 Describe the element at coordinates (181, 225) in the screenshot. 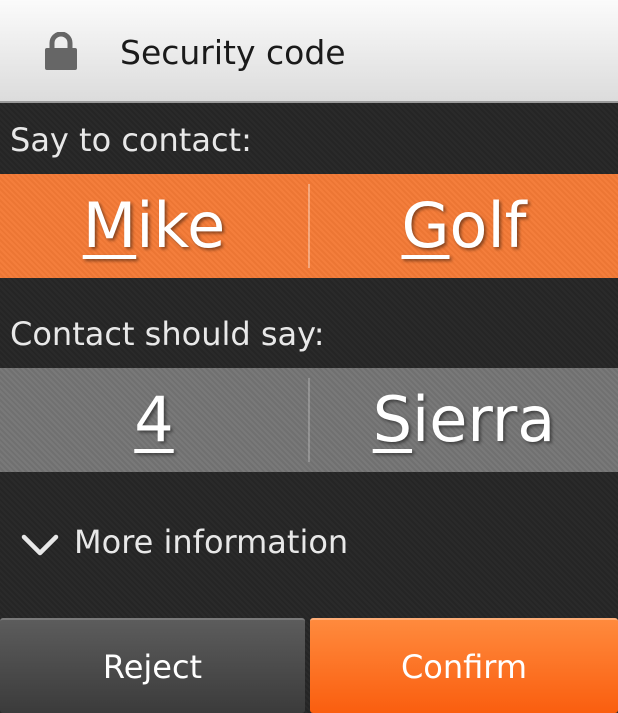

I see `say-word-1-rest: ike` at that location.